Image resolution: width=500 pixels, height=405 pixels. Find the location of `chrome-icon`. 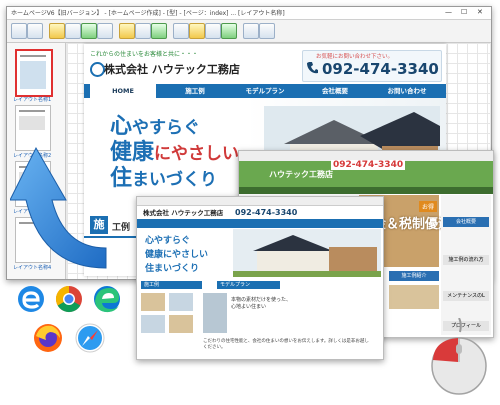

chrome-icon is located at coordinates (68, 299).